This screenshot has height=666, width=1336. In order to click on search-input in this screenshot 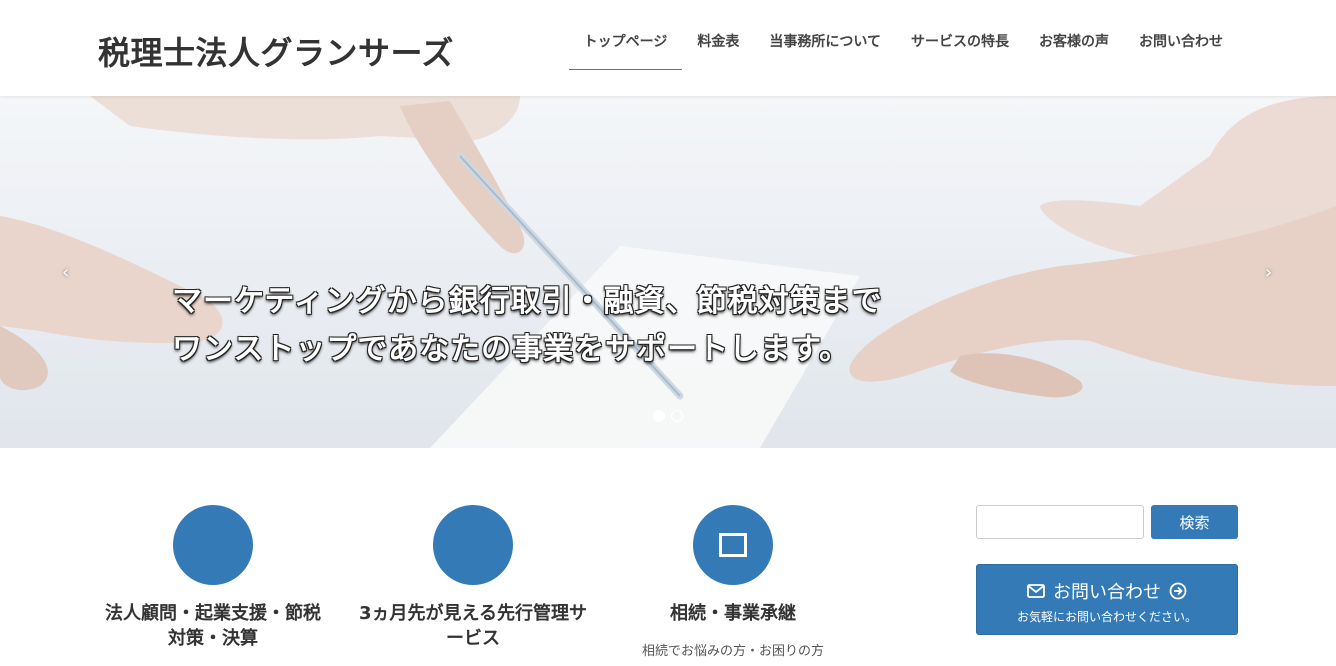, I will do `click(1060, 522)`.